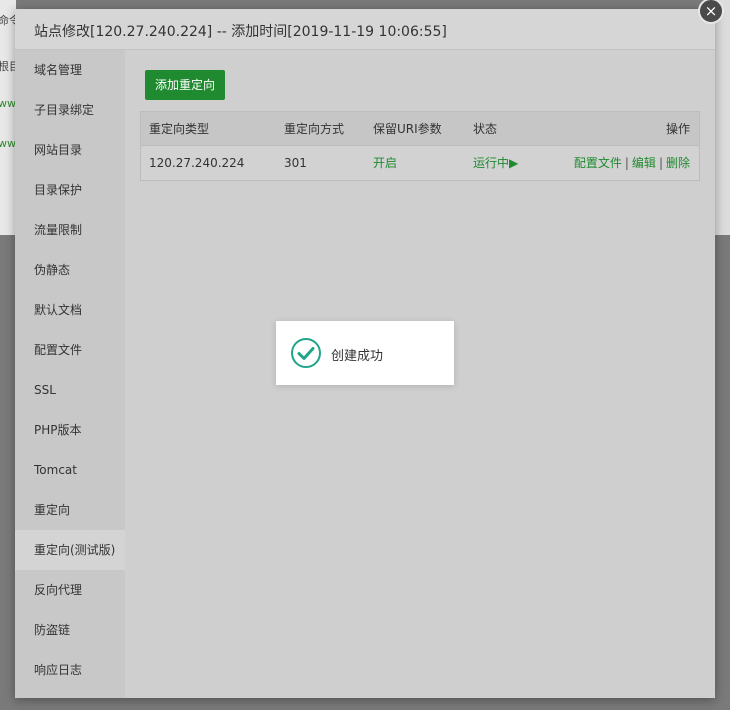 This screenshot has height=710, width=730. I want to click on sidebar-item-redirect-beta: 重定向(测试版), so click(70, 550).